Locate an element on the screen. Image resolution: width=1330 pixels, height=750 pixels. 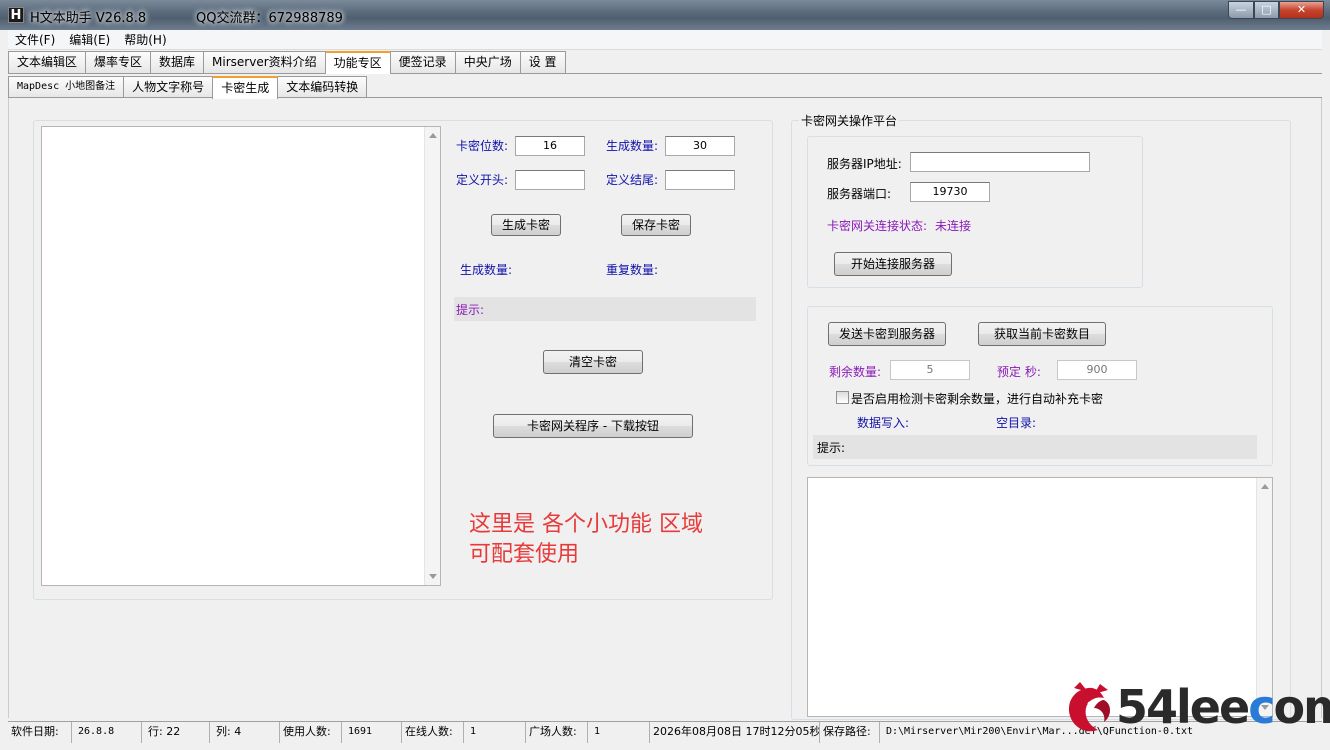
send-cards-button: 发送卡密到服务器 is located at coordinates (887, 334).